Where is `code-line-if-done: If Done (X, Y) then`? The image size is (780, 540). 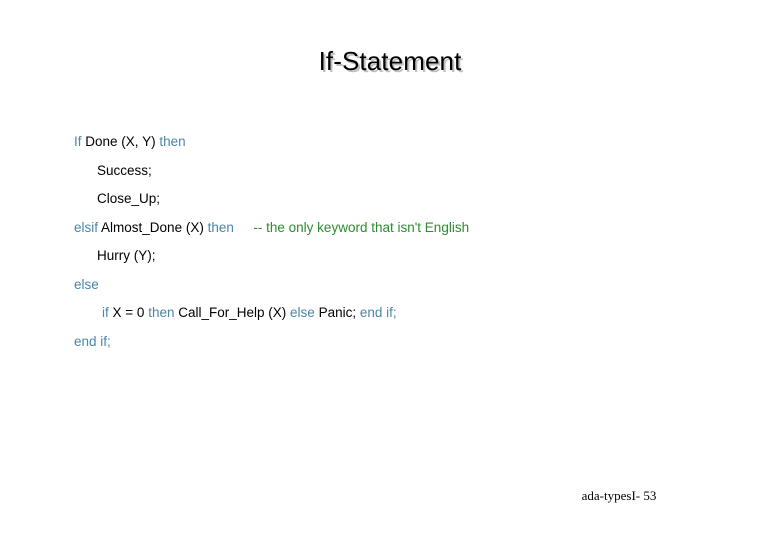
code-line-if-done: If Done (X, Y) then is located at coordinates (394, 142).